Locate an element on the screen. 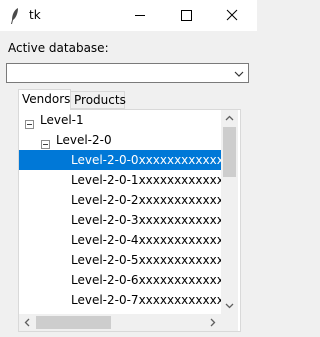 Image resolution: width=320 pixels, height=337 pixels. tree-row: Level-2-0-1xxxxxxxxxxxxxxxxx is located at coordinates (120, 180).